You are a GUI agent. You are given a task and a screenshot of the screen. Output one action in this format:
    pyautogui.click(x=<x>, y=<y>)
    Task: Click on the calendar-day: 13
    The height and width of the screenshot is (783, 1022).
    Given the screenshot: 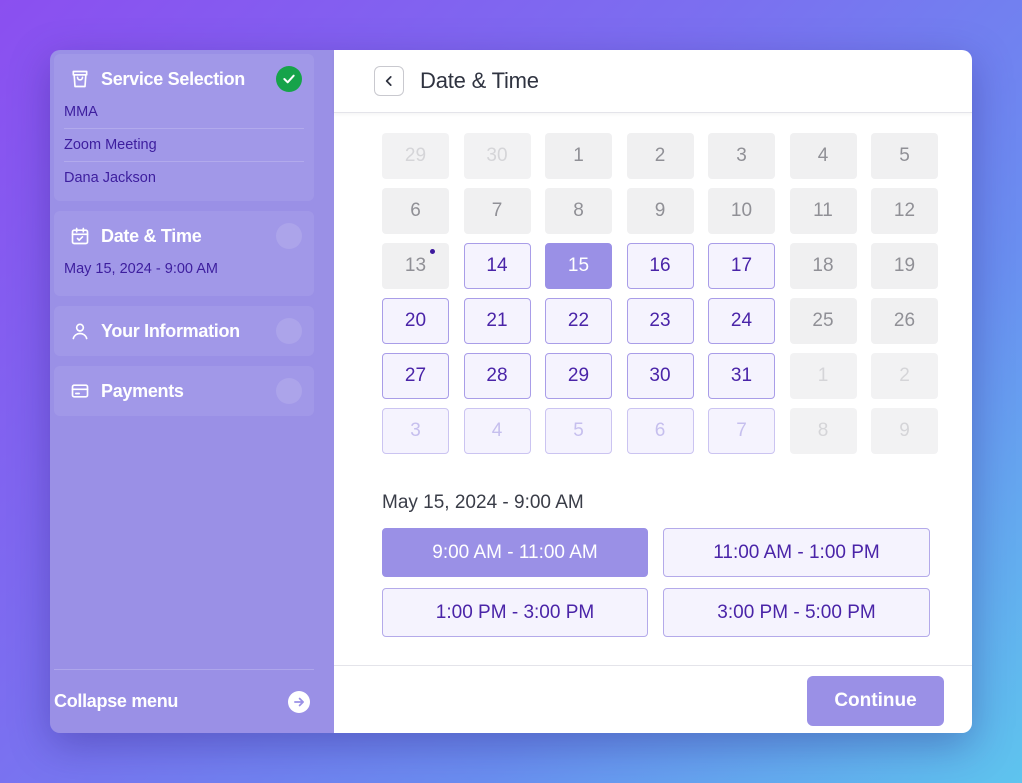 What is the action you would take?
    pyautogui.click(x=415, y=266)
    